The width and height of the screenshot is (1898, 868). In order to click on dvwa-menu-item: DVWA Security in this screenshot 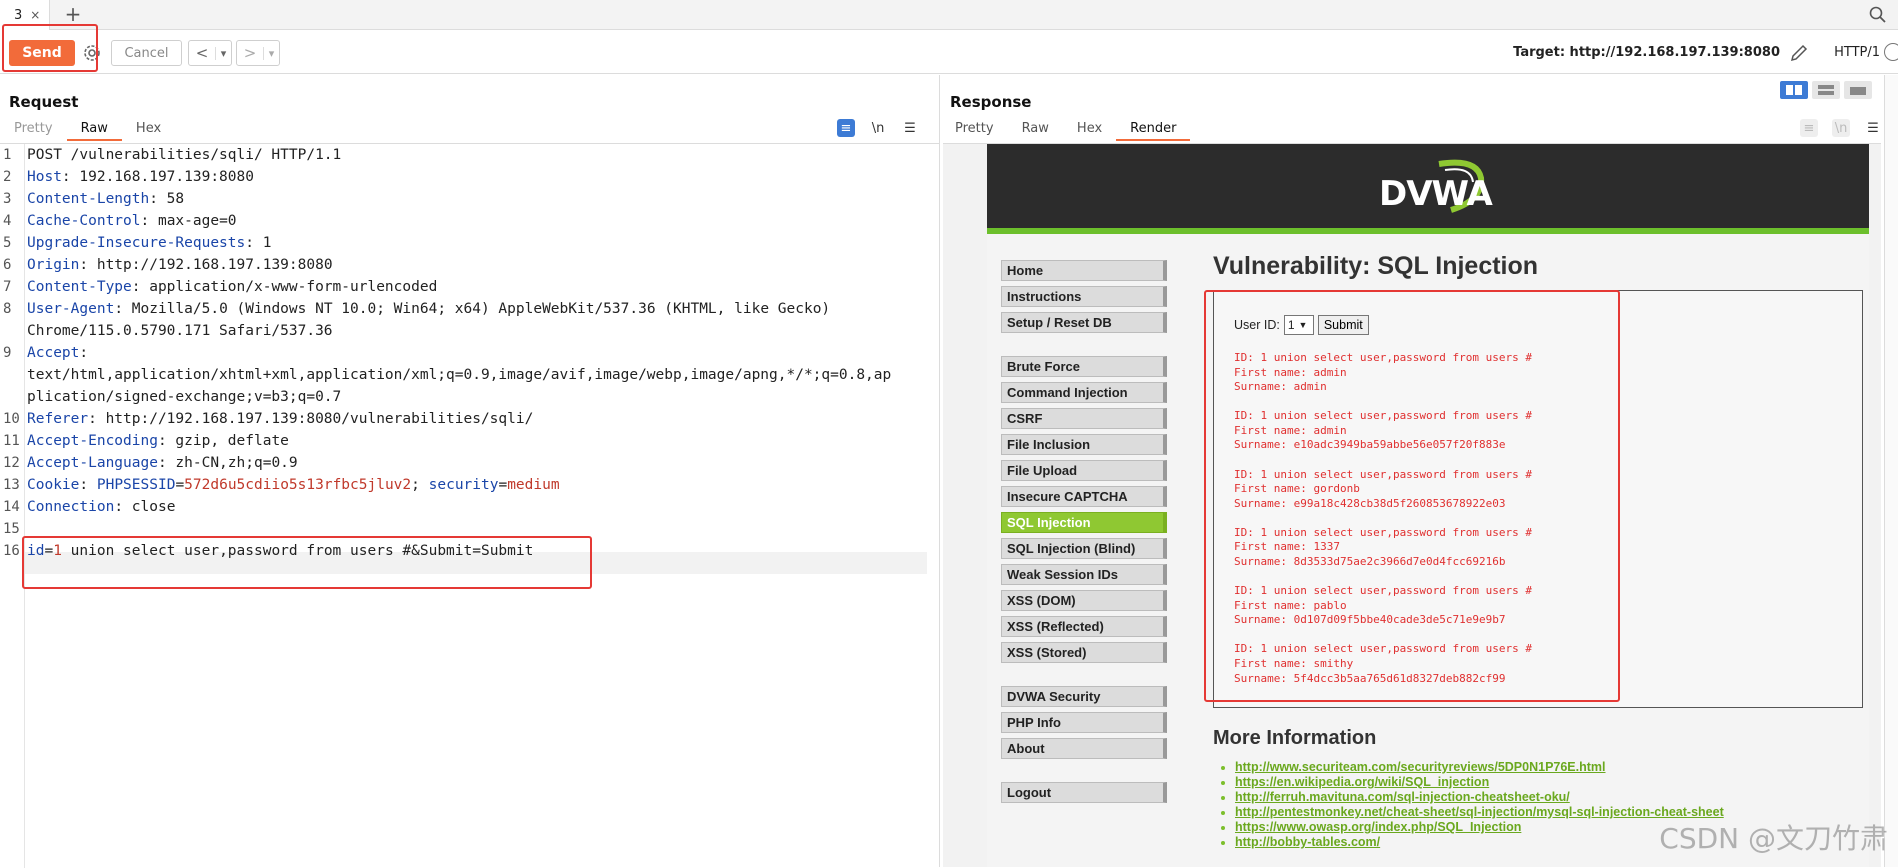, I will do `click(1084, 696)`.